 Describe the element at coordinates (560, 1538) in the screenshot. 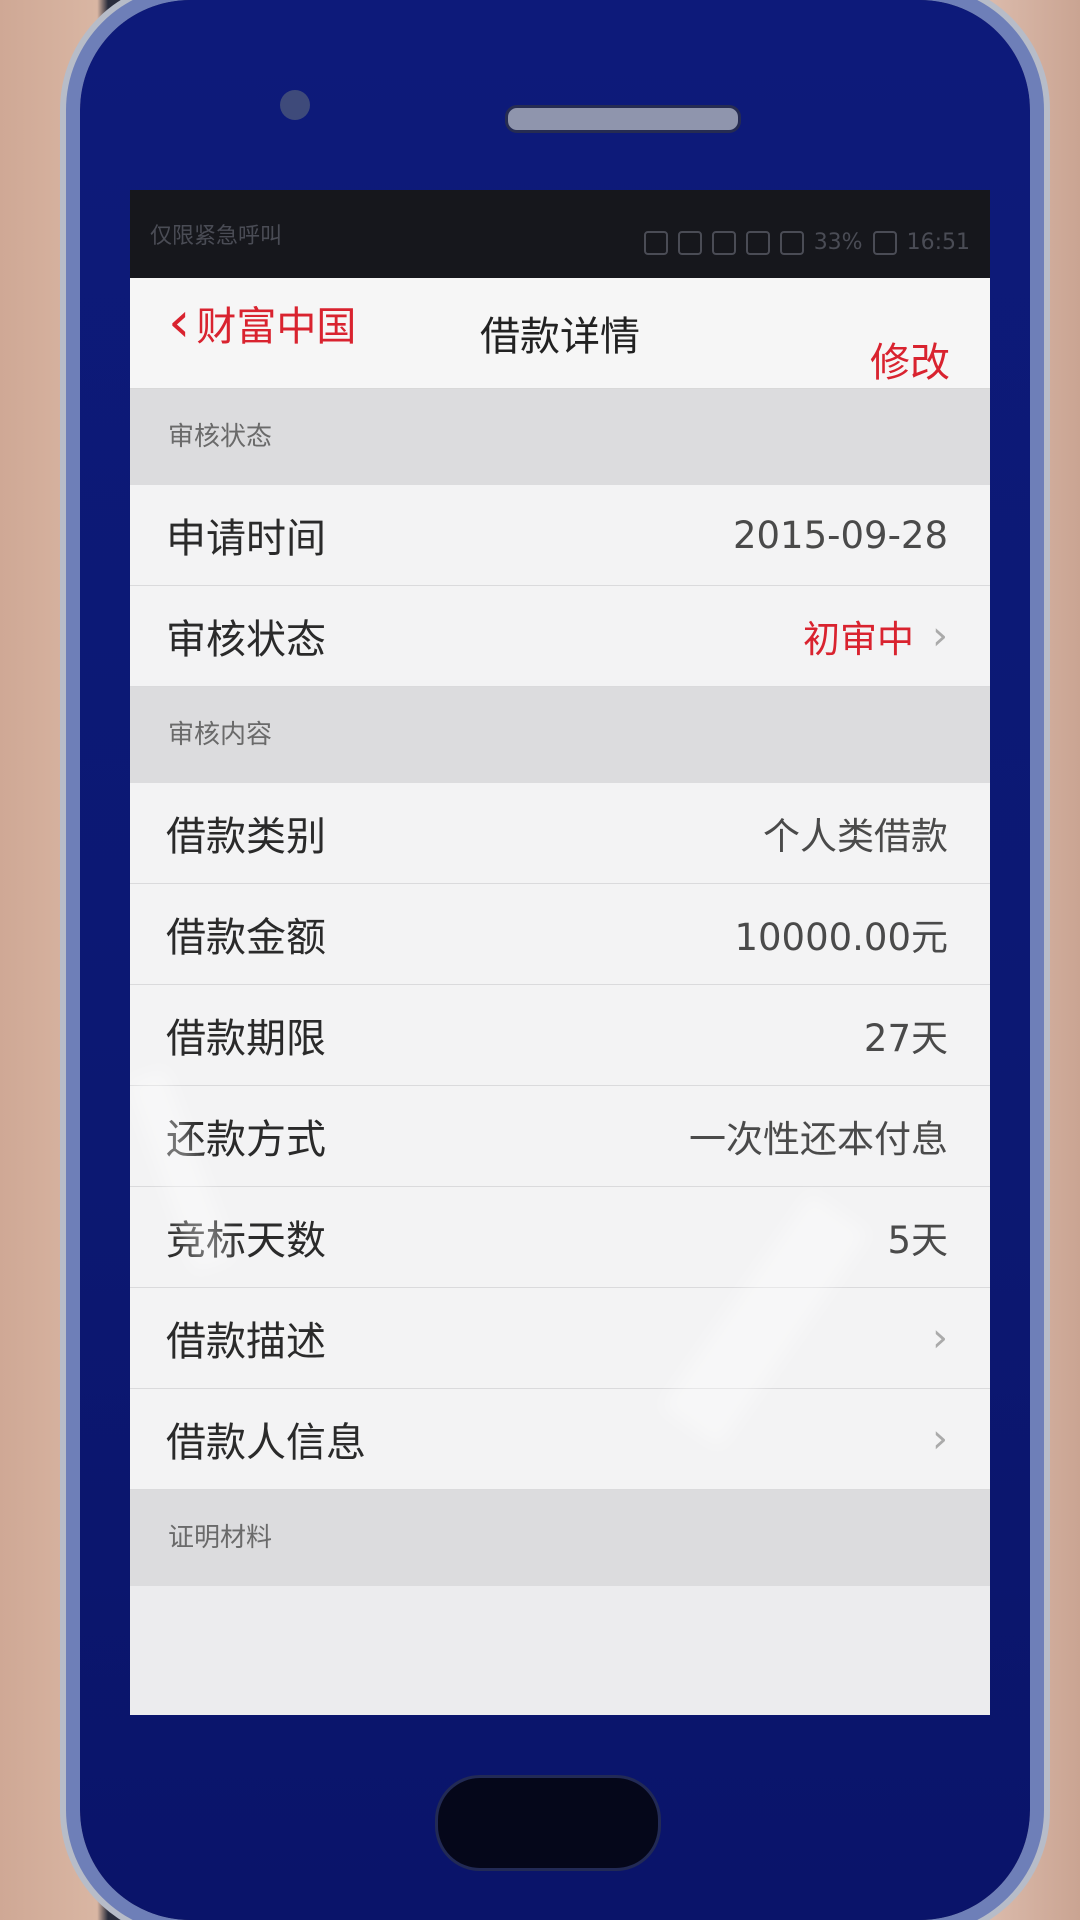

I see `section-header-proof: 证明材料` at that location.